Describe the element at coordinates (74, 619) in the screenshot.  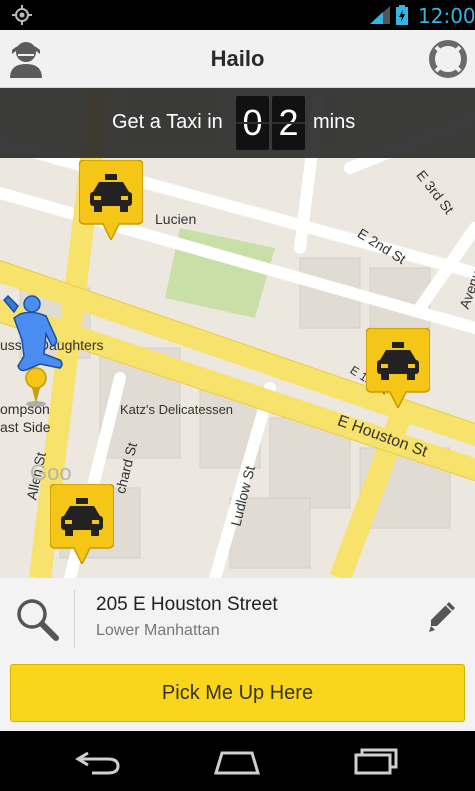
I see `address-divider` at that location.